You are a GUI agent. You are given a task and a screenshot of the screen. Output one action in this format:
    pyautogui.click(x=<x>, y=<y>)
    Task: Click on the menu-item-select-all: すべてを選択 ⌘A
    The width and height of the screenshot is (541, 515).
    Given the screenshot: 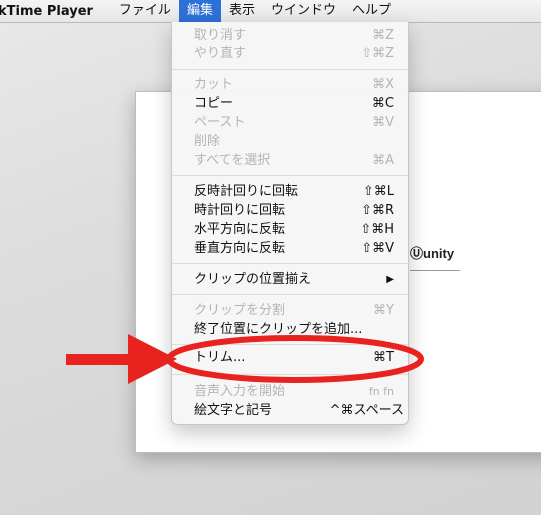 What is the action you would take?
    pyautogui.click(x=290, y=160)
    